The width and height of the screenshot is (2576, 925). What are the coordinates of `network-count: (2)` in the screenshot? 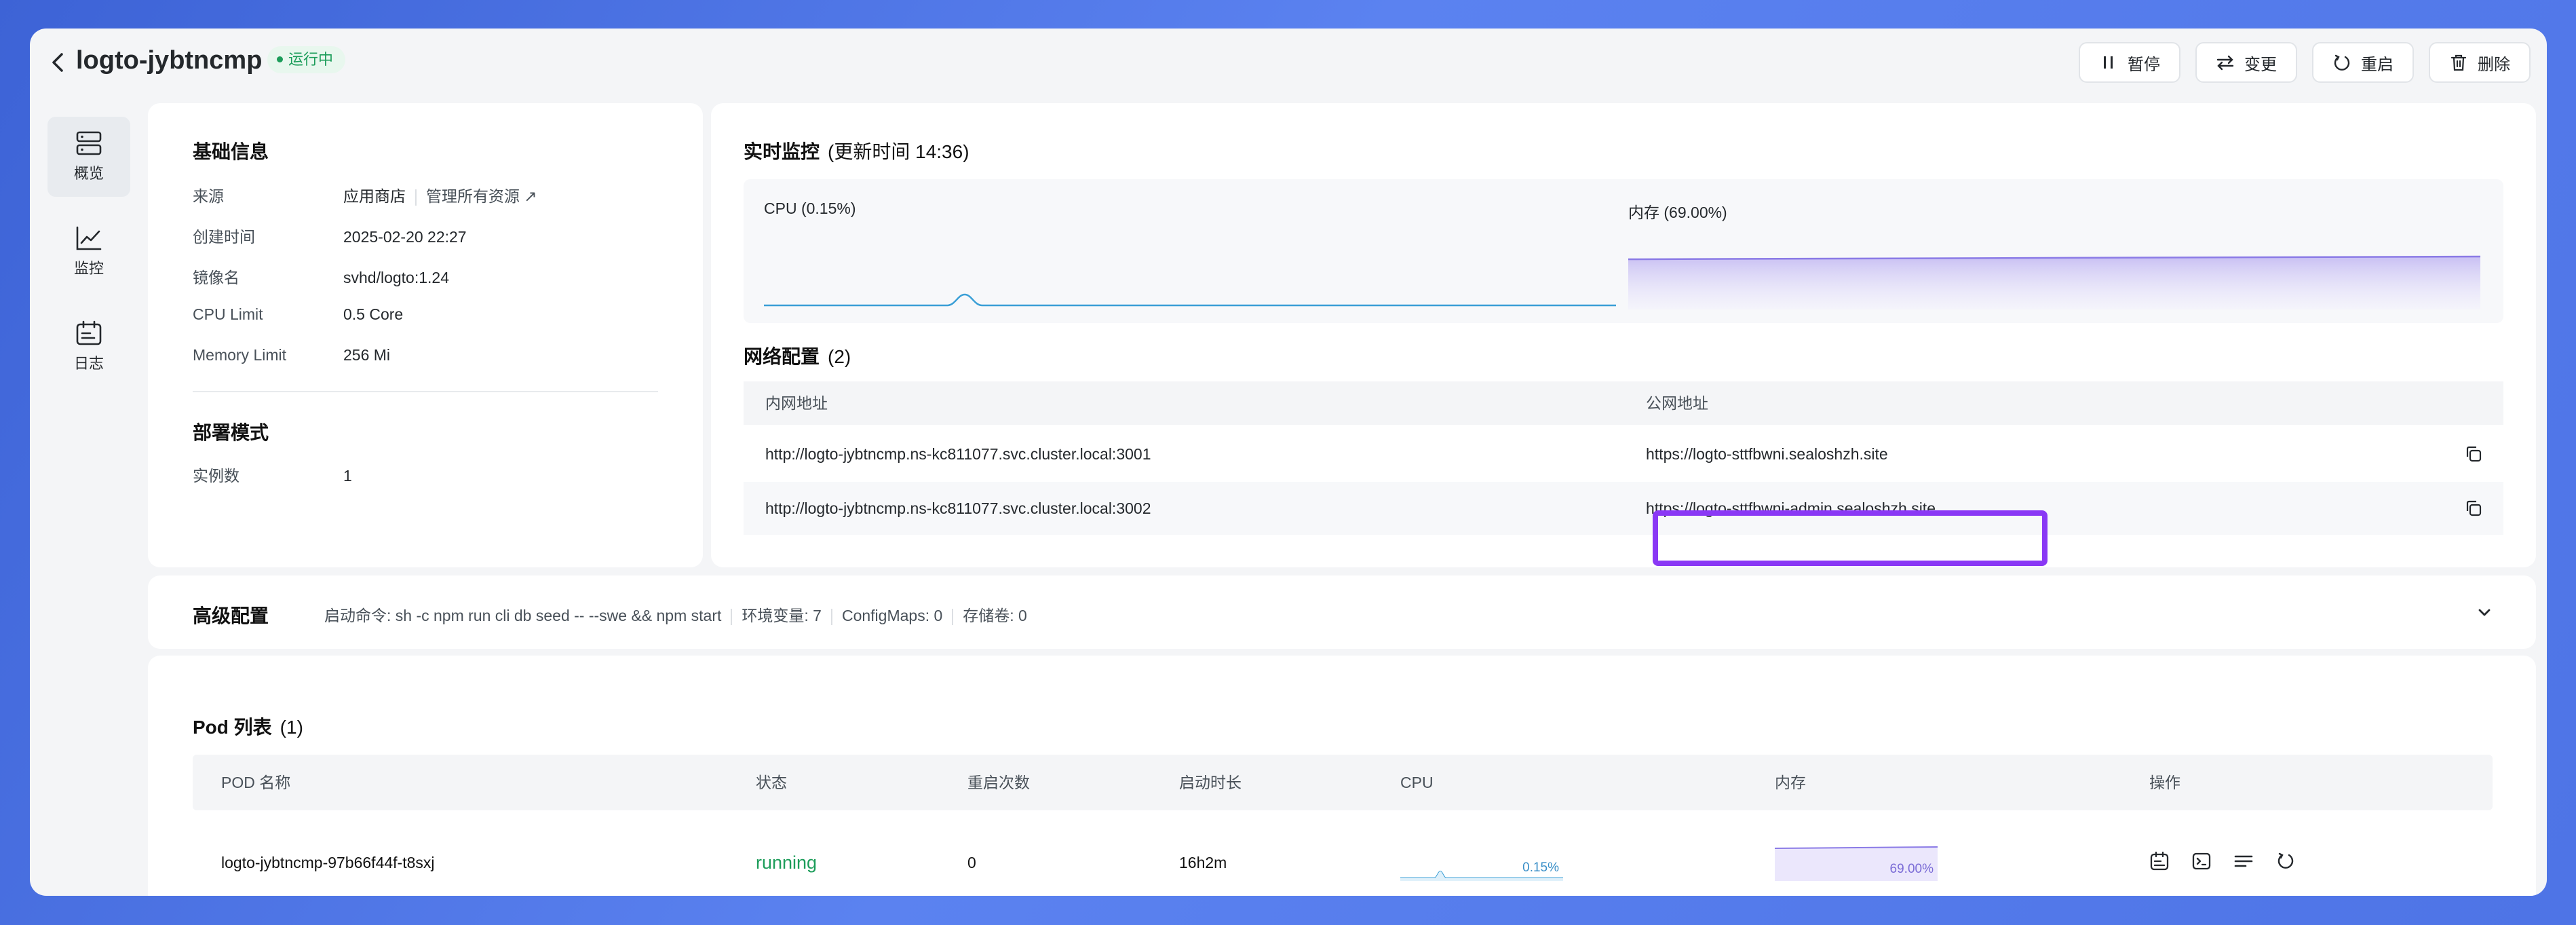 It's located at (839, 357).